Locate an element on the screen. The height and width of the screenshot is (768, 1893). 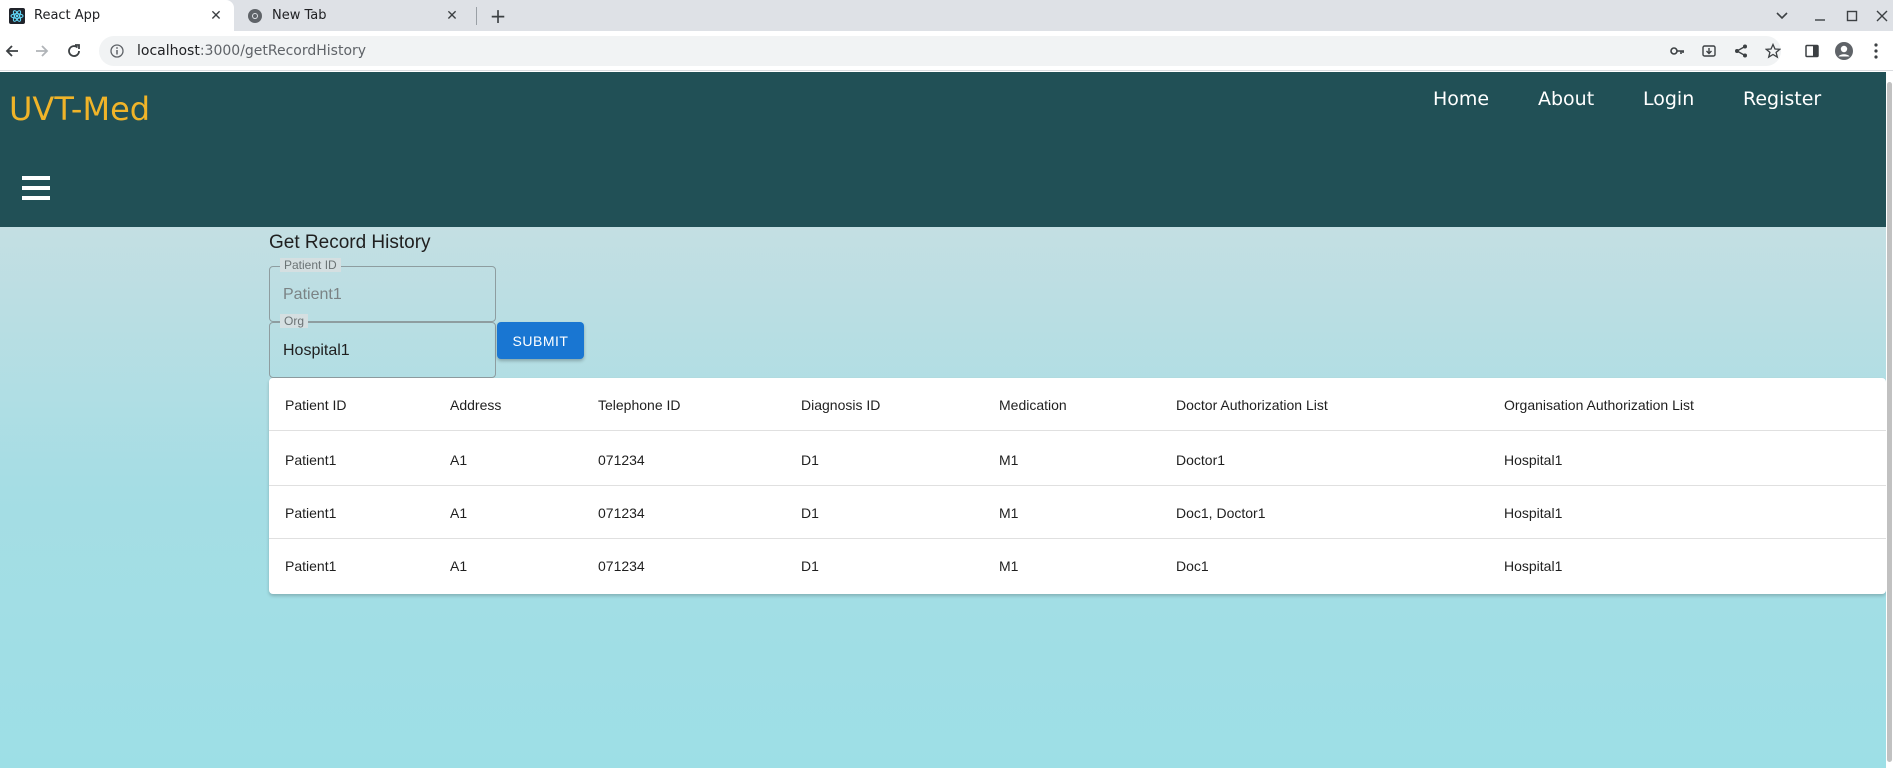
reload-icon is located at coordinates (74, 51).